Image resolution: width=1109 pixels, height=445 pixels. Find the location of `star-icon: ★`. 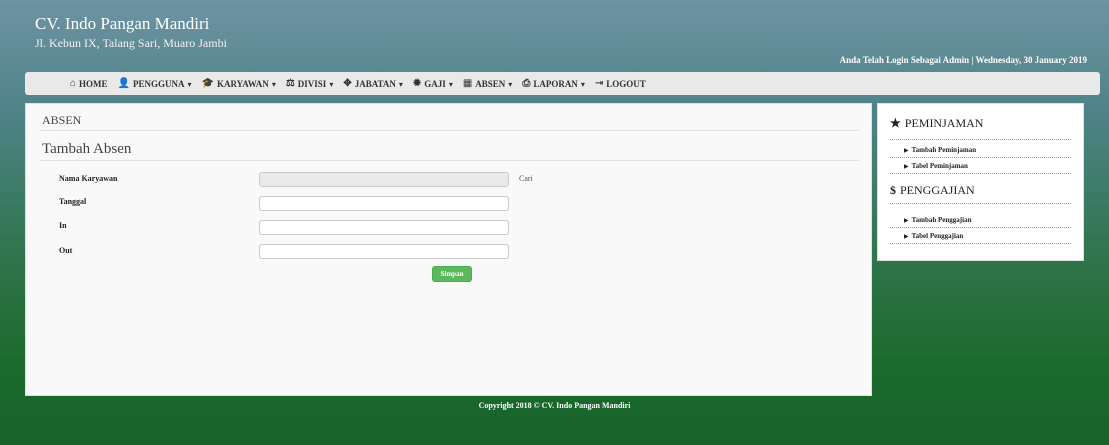

star-icon: ★ is located at coordinates (895, 123).